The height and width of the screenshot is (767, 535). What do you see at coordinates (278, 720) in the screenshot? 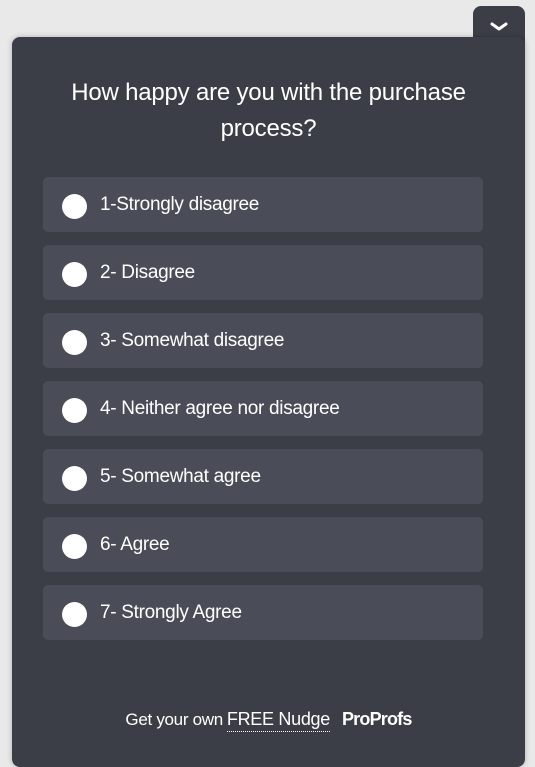
I see `free-nudge-link: FREE Nudge` at bounding box center [278, 720].